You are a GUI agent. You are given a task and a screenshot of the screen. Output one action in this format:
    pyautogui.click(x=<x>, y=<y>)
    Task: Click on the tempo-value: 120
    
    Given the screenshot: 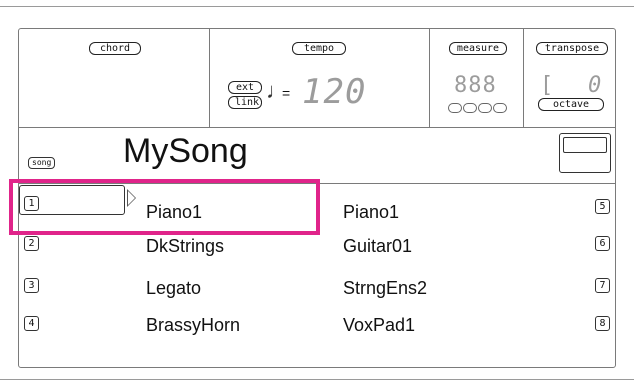 What is the action you would take?
    pyautogui.click(x=334, y=92)
    